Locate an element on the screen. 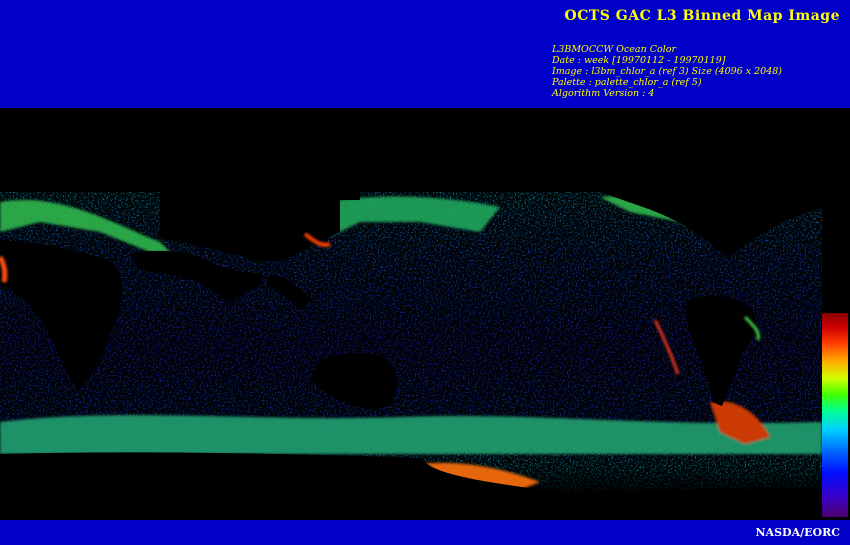 This screenshot has height=545, width=850. credit-label: NASDA/EORC is located at coordinates (798, 532).